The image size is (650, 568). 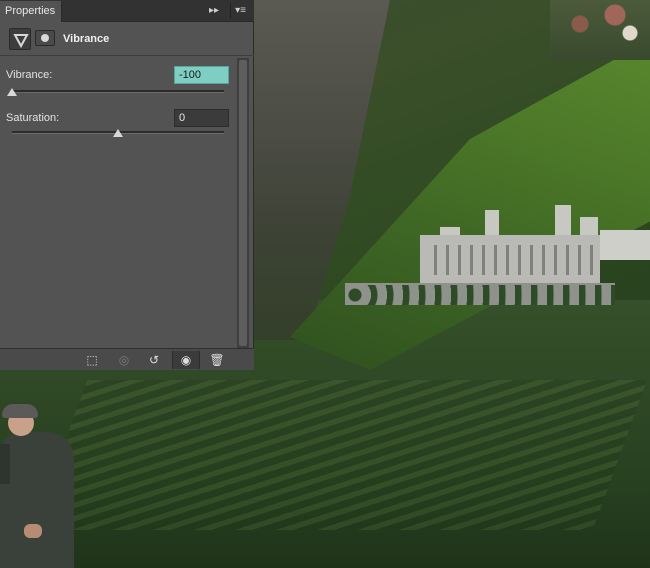 I want to click on hands, so click(x=33, y=531).